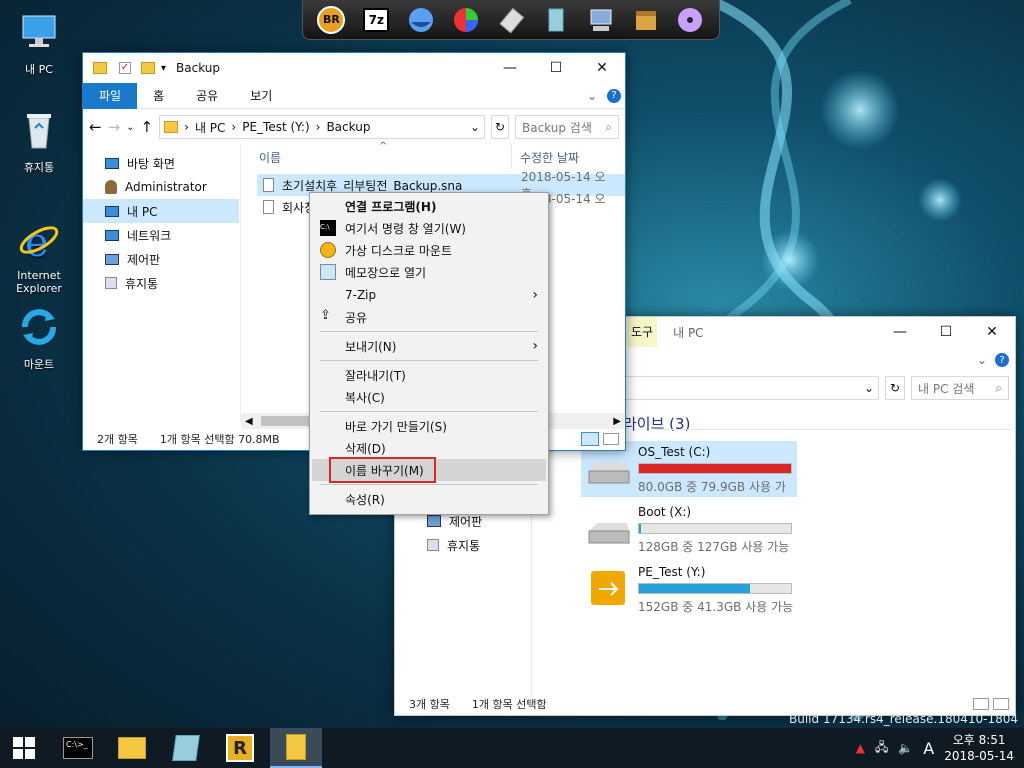 The height and width of the screenshot is (768, 1024). What do you see at coordinates (322, 127) in the screenshot?
I see `address-bar: › 내 PC › PE_Test (Y:) › Backup ⌄` at bounding box center [322, 127].